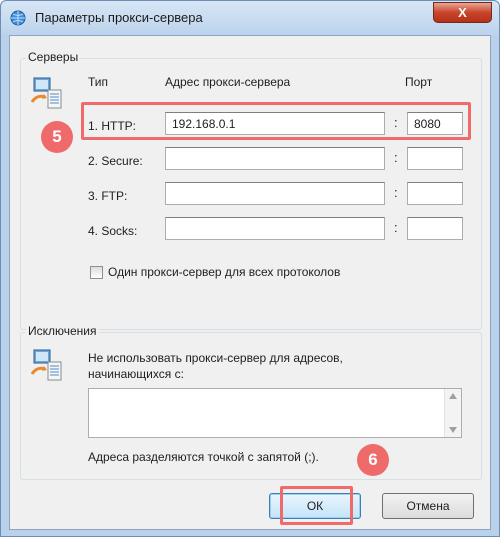 The width and height of the screenshot is (500, 537). I want to click on step-6-badge: 6, so click(373, 460).